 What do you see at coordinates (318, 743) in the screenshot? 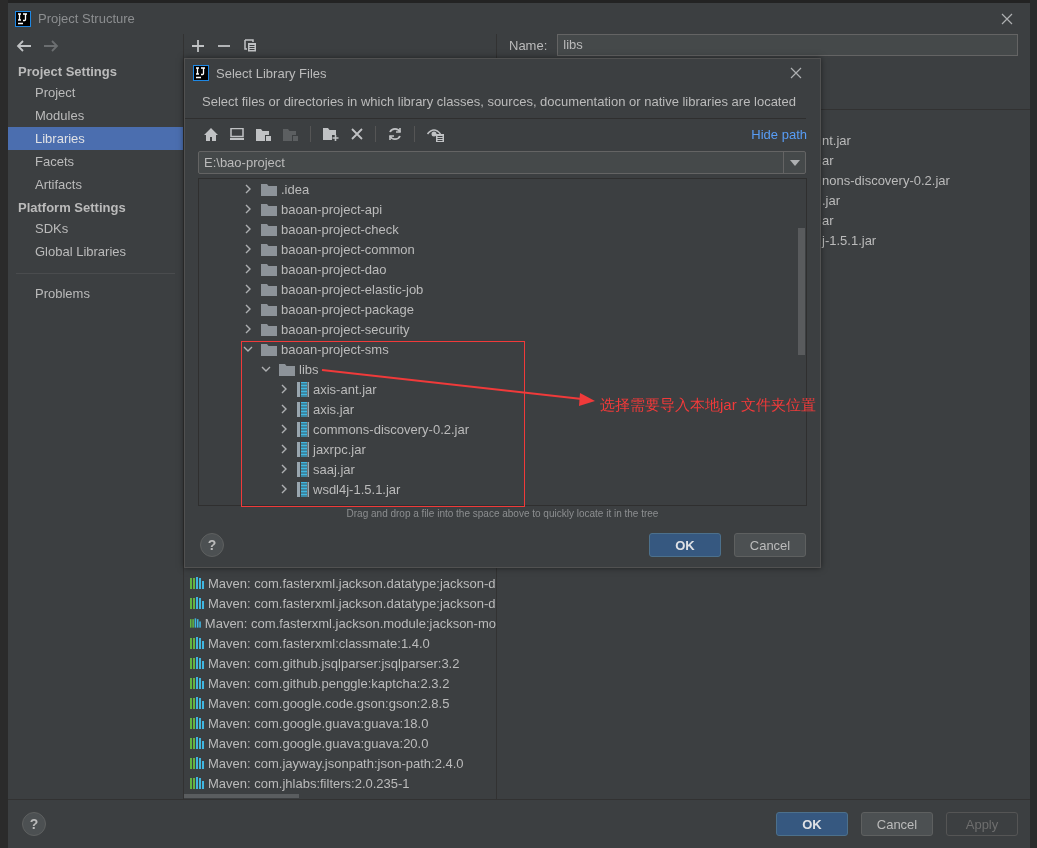
I see `library-item: Maven: com.google.guava:guava:20.0` at bounding box center [318, 743].